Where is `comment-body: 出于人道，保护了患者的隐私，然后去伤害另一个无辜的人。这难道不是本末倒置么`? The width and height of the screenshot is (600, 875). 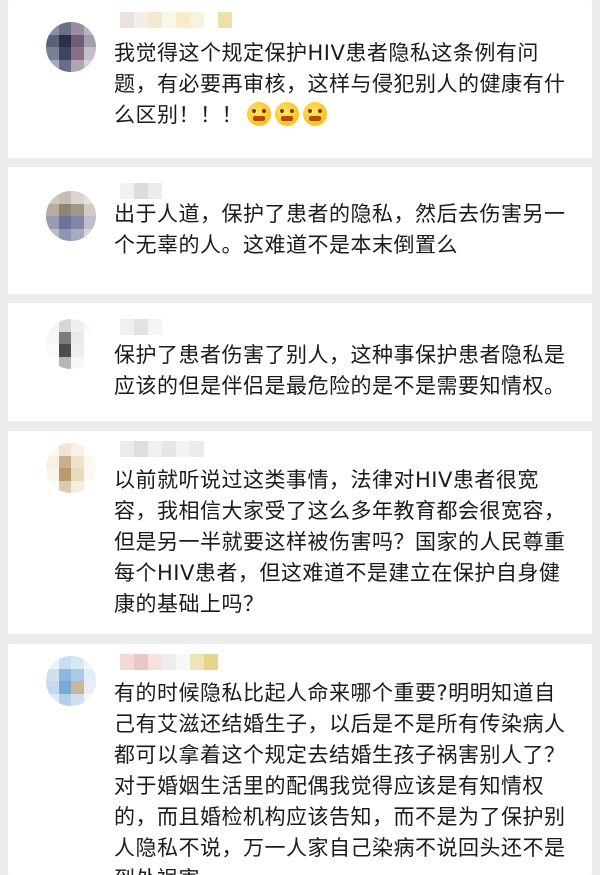 comment-body: 出于人道，保护了患者的隐私，然后去伤害另一个无辜的人。这难道不是本末倒置么 is located at coordinates (340, 229).